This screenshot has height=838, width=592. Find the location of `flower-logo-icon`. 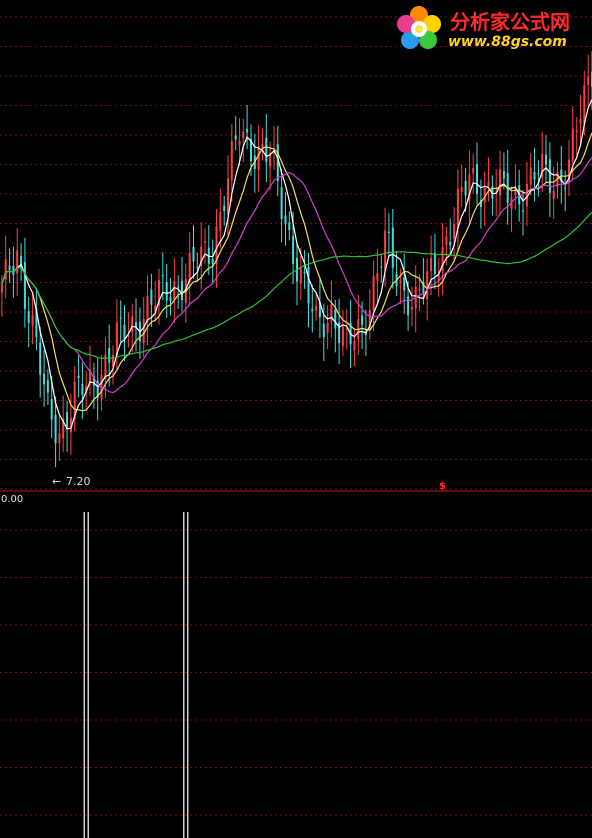

flower-logo-icon is located at coordinates (419, 27).